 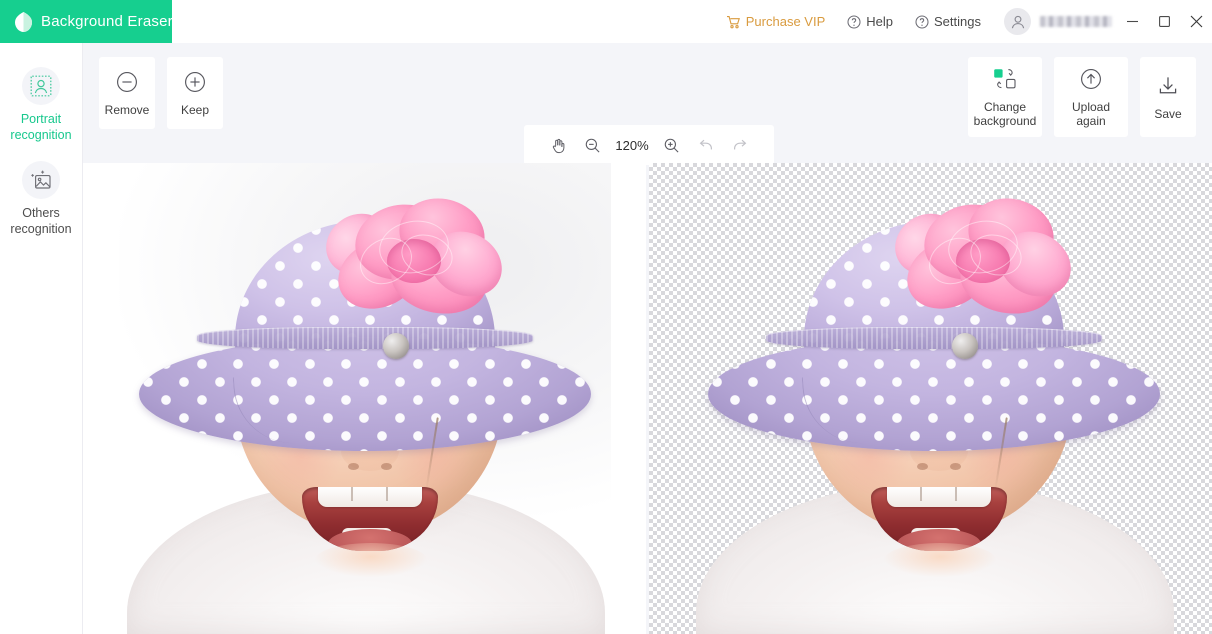 I want to click on remove-button: Remove, so click(x=127, y=93).